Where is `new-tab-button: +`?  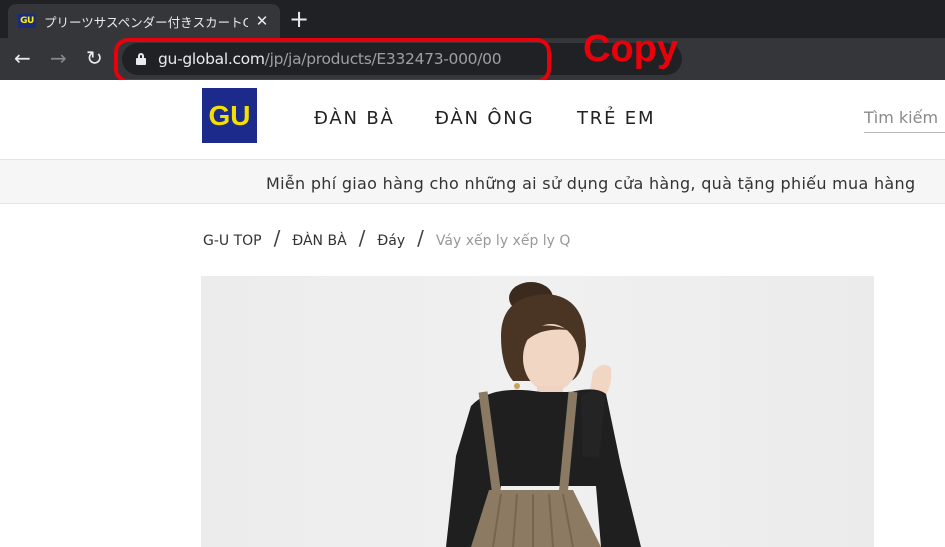
new-tab-button: + is located at coordinates (299, 19).